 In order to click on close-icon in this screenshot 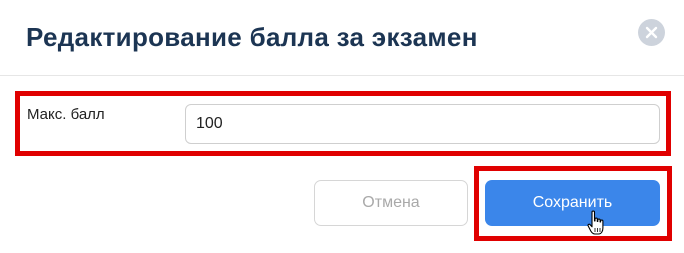, I will do `click(651, 32)`.